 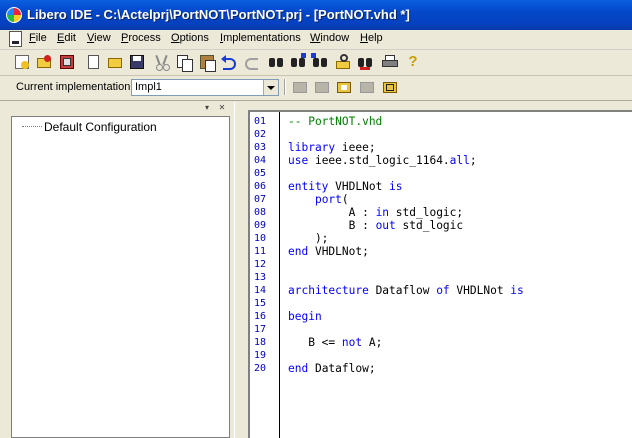 I want to click on replace-icon, so click(x=320, y=62).